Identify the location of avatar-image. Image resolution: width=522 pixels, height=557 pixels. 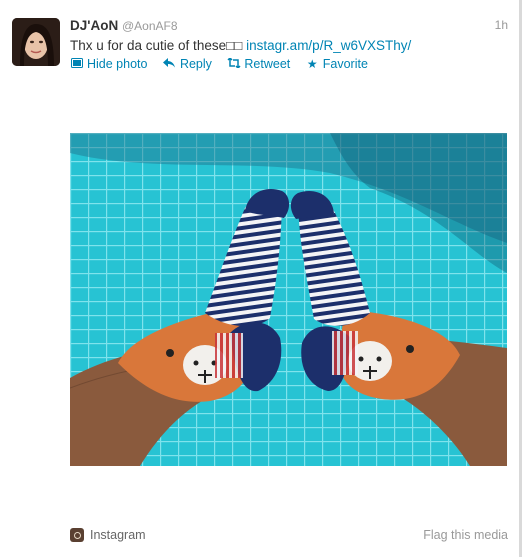
(36, 42).